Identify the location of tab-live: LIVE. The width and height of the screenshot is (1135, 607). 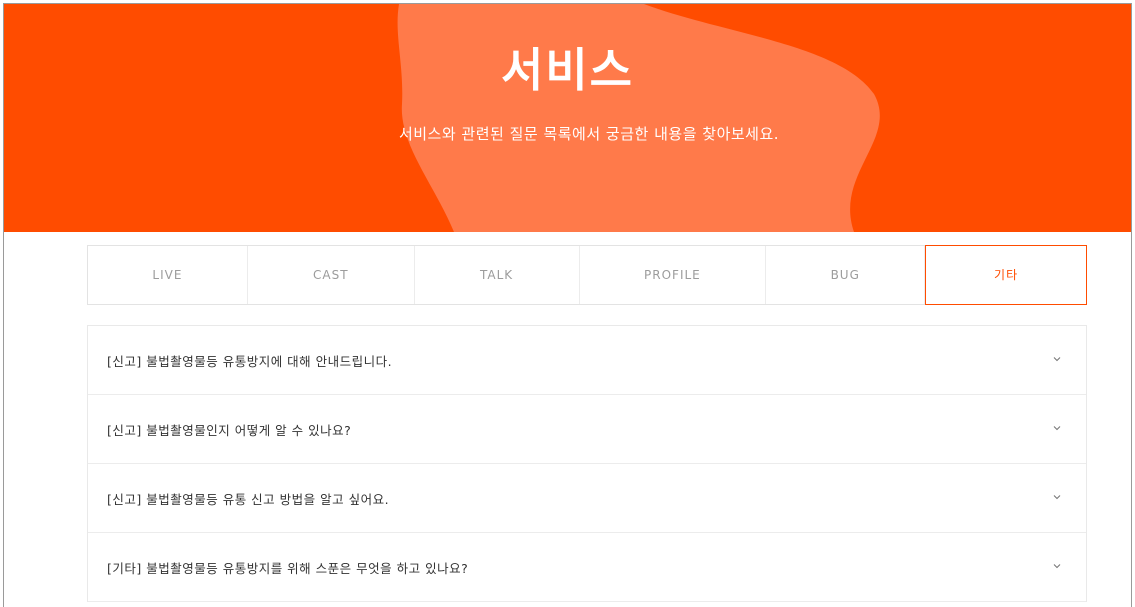
(168, 275).